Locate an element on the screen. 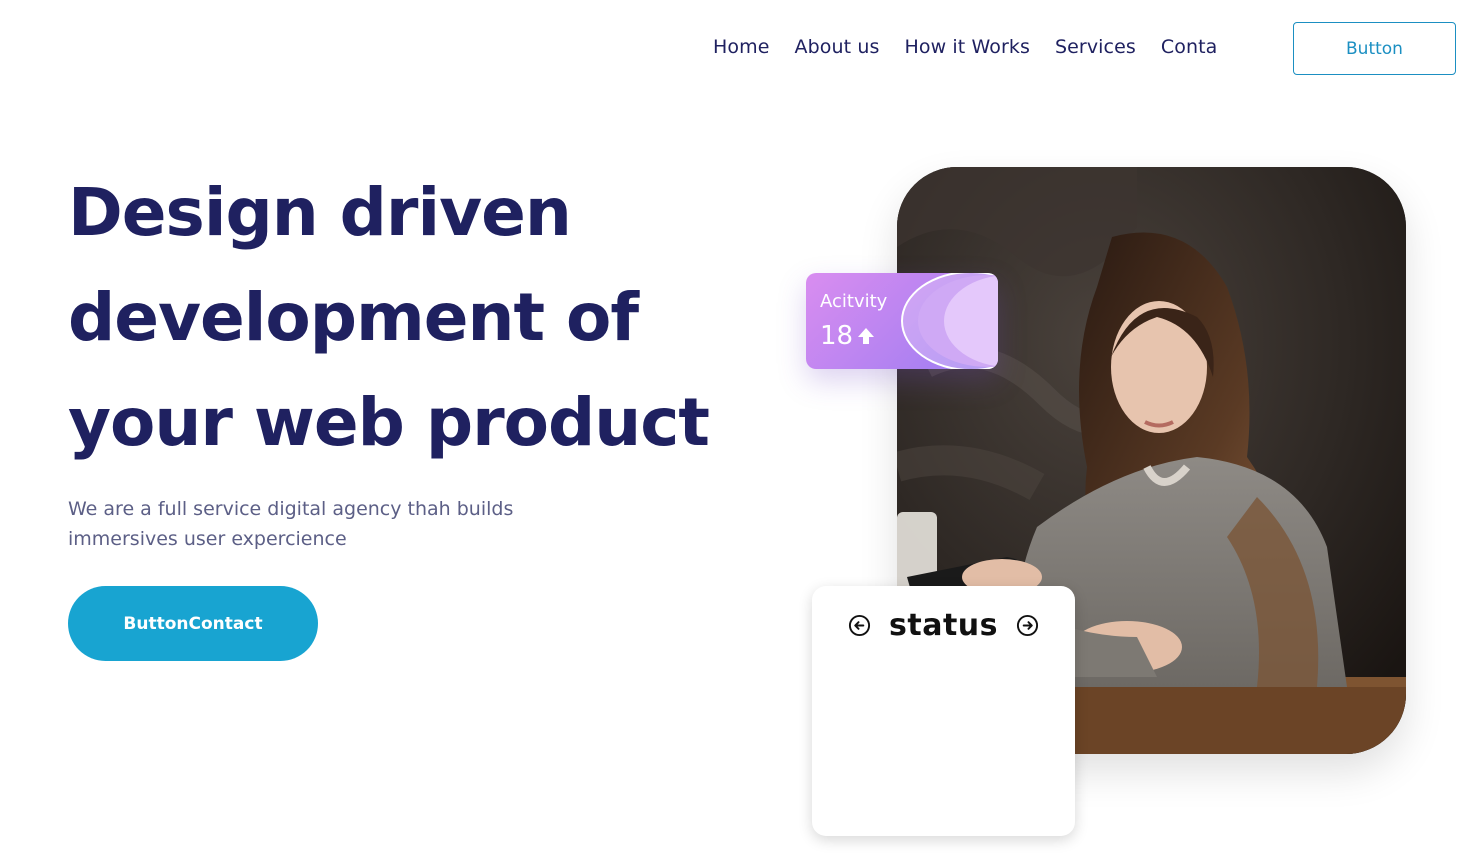 This screenshot has height=855, width=1473. activity-value: 18 is located at coordinates (837, 336).